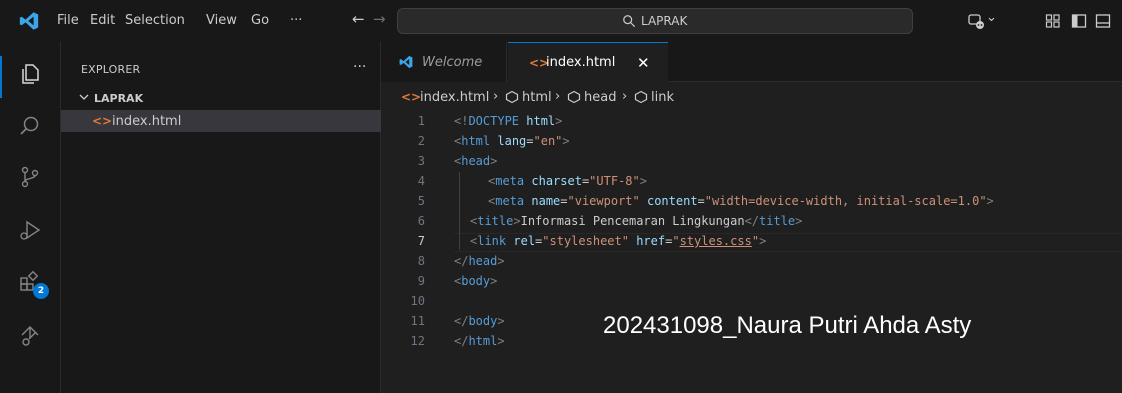 This screenshot has height=393, width=1122. What do you see at coordinates (102, 20) in the screenshot?
I see `menu-edit: Edit` at bounding box center [102, 20].